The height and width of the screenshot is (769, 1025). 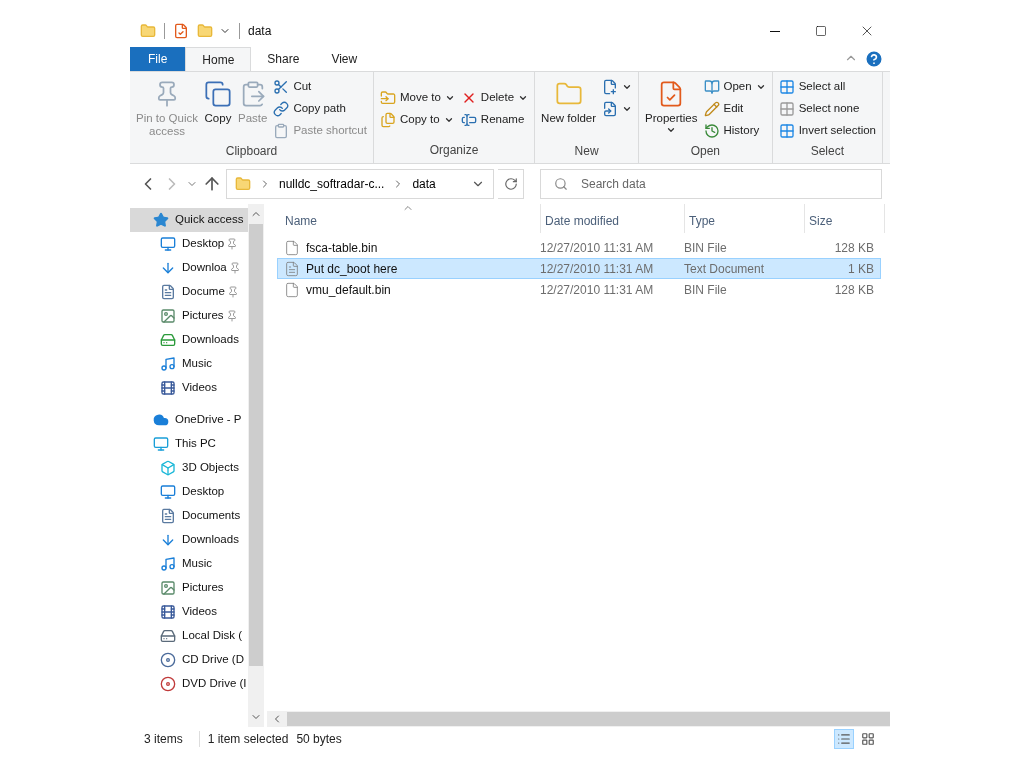 What do you see at coordinates (579, 289) in the screenshot?
I see `file-row: vmu_default.bin 12/27/2010 11:31 AM BIN File 128 KB` at bounding box center [579, 289].